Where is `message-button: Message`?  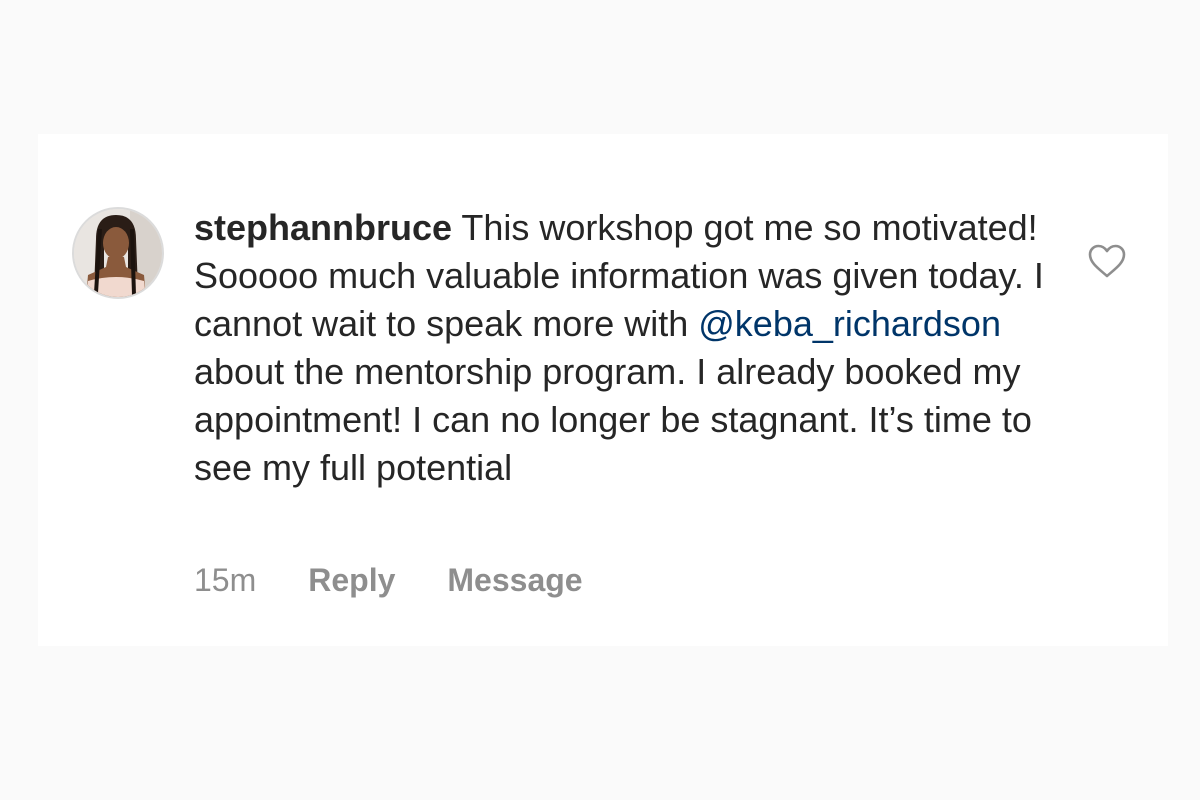
message-button: Message is located at coordinates (514, 580).